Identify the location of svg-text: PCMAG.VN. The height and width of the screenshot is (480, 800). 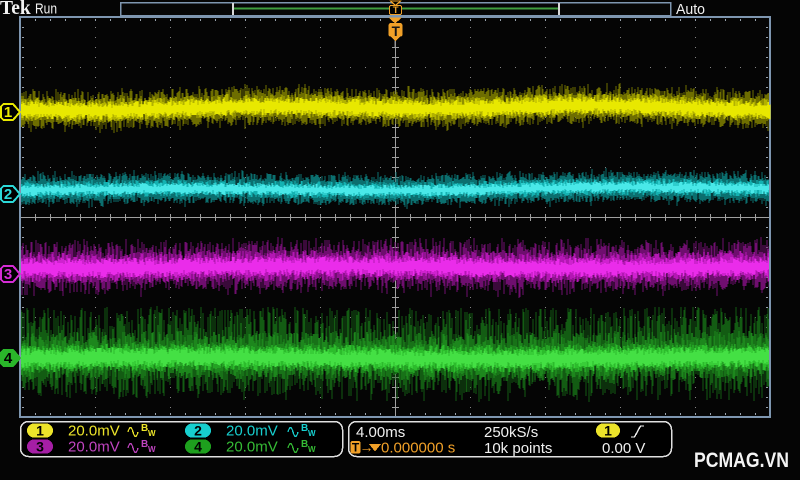
(741, 460).